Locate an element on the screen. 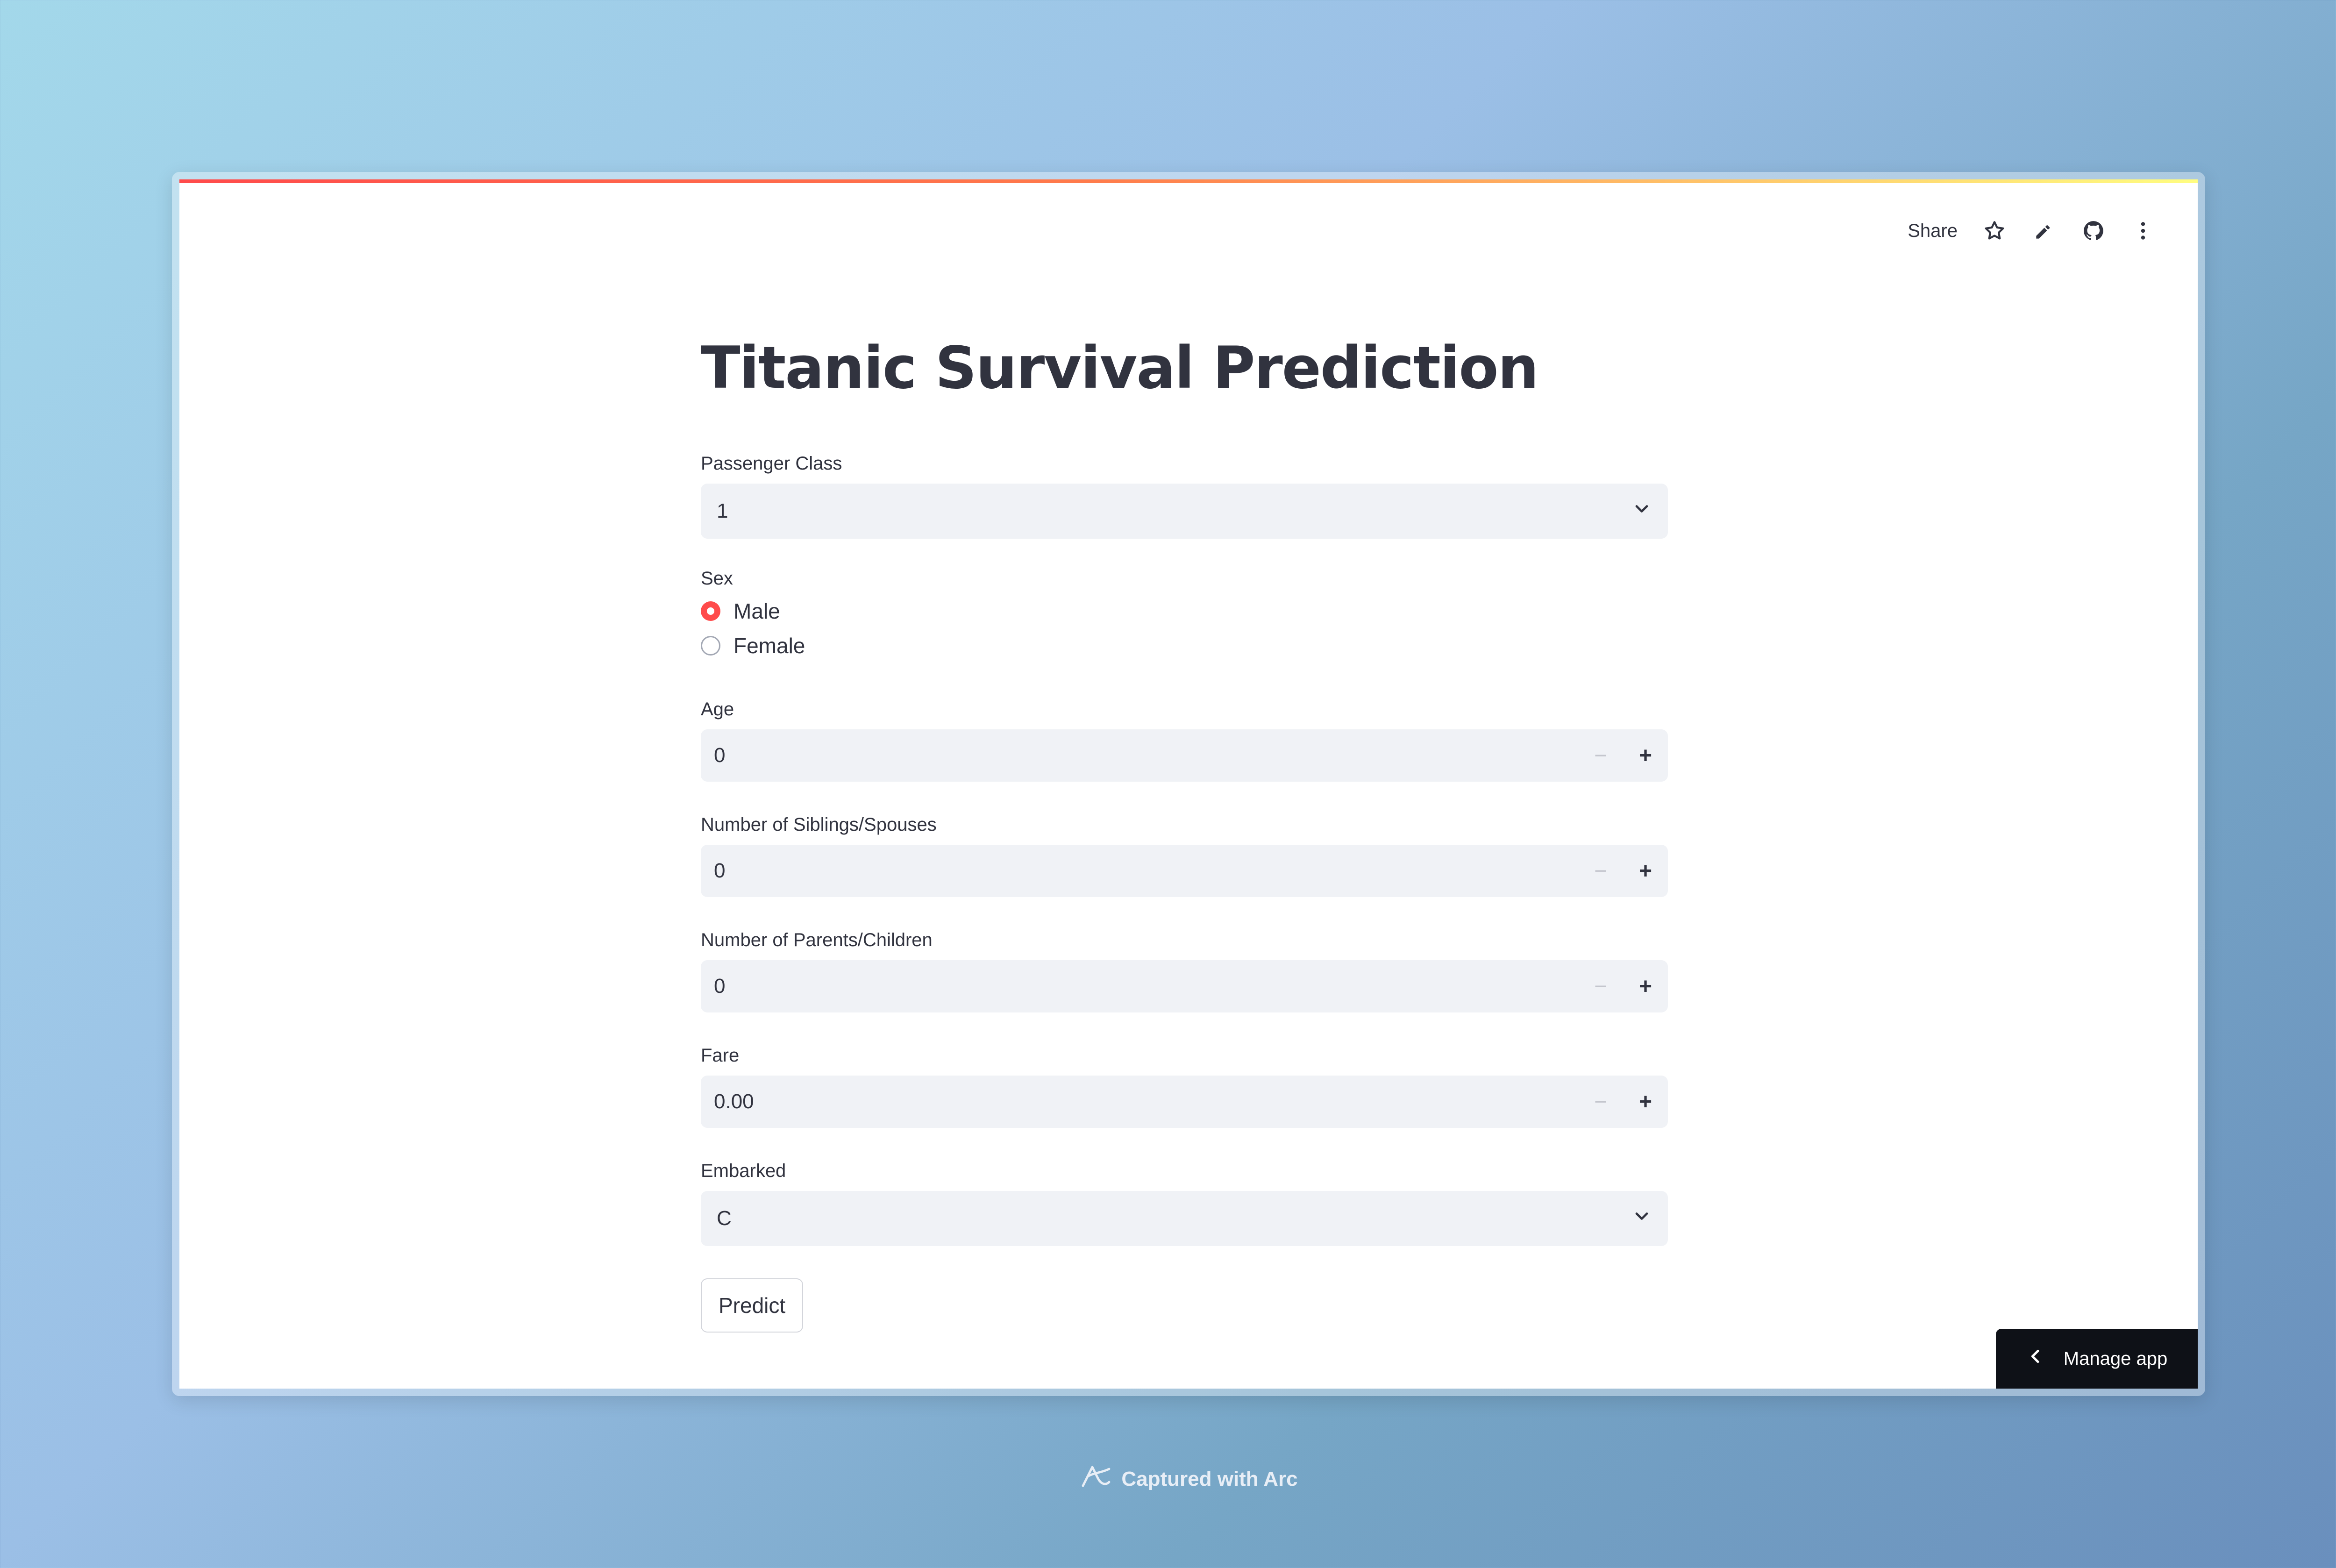 Image resolution: width=2336 pixels, height=1568 pixels. arc-caption: Captured with Arc is located at coordinates (1168, 1479).